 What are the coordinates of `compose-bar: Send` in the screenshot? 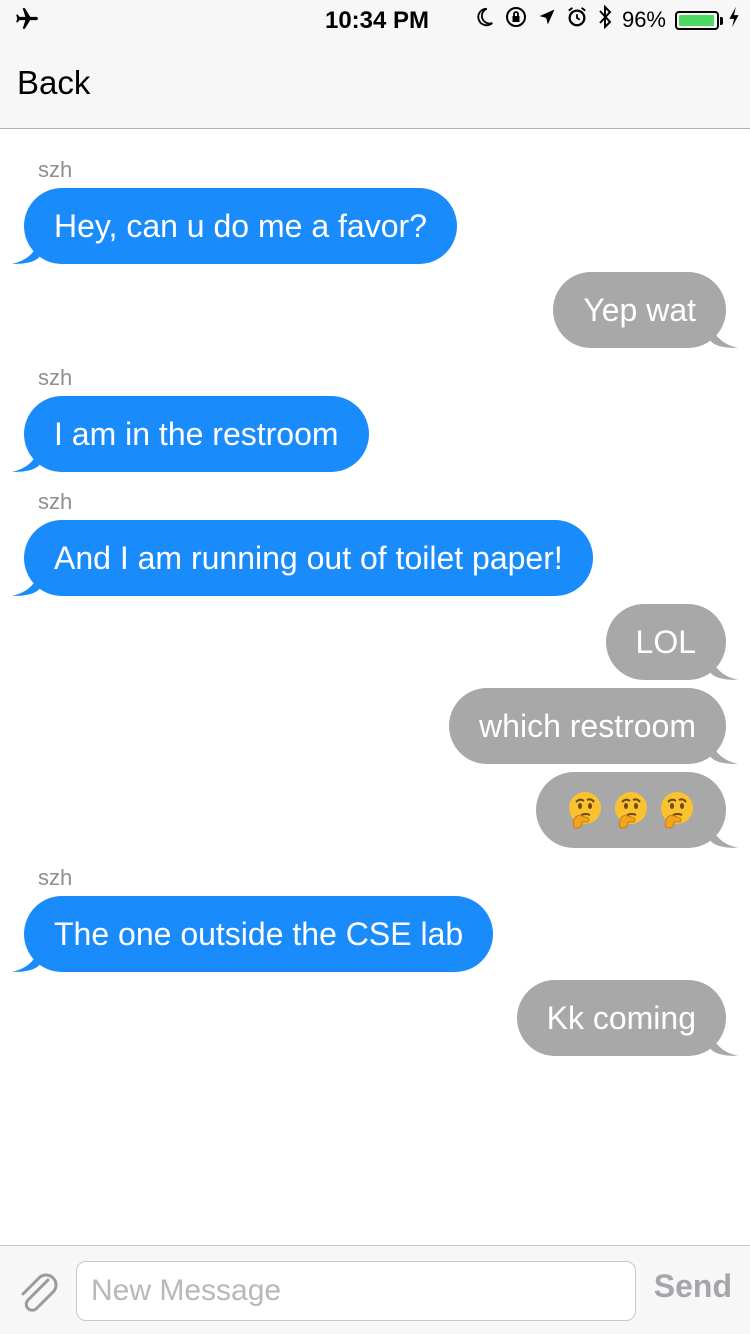 It's located at (375, 1289).